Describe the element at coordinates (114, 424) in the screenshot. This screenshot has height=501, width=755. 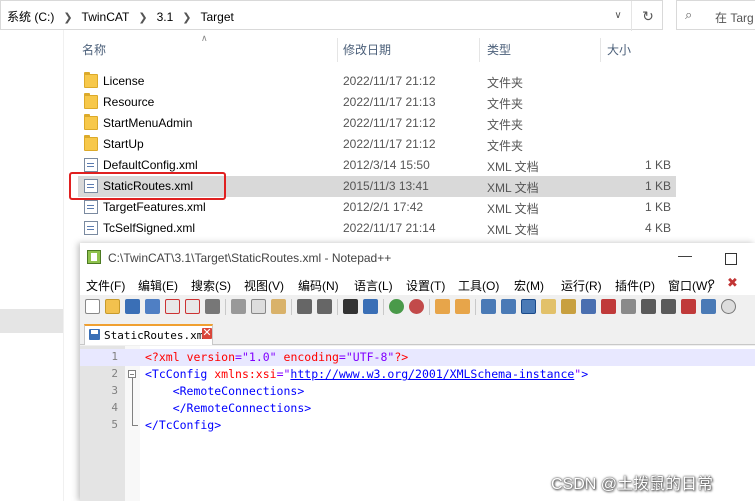
I see `line-number: 5` at that location.